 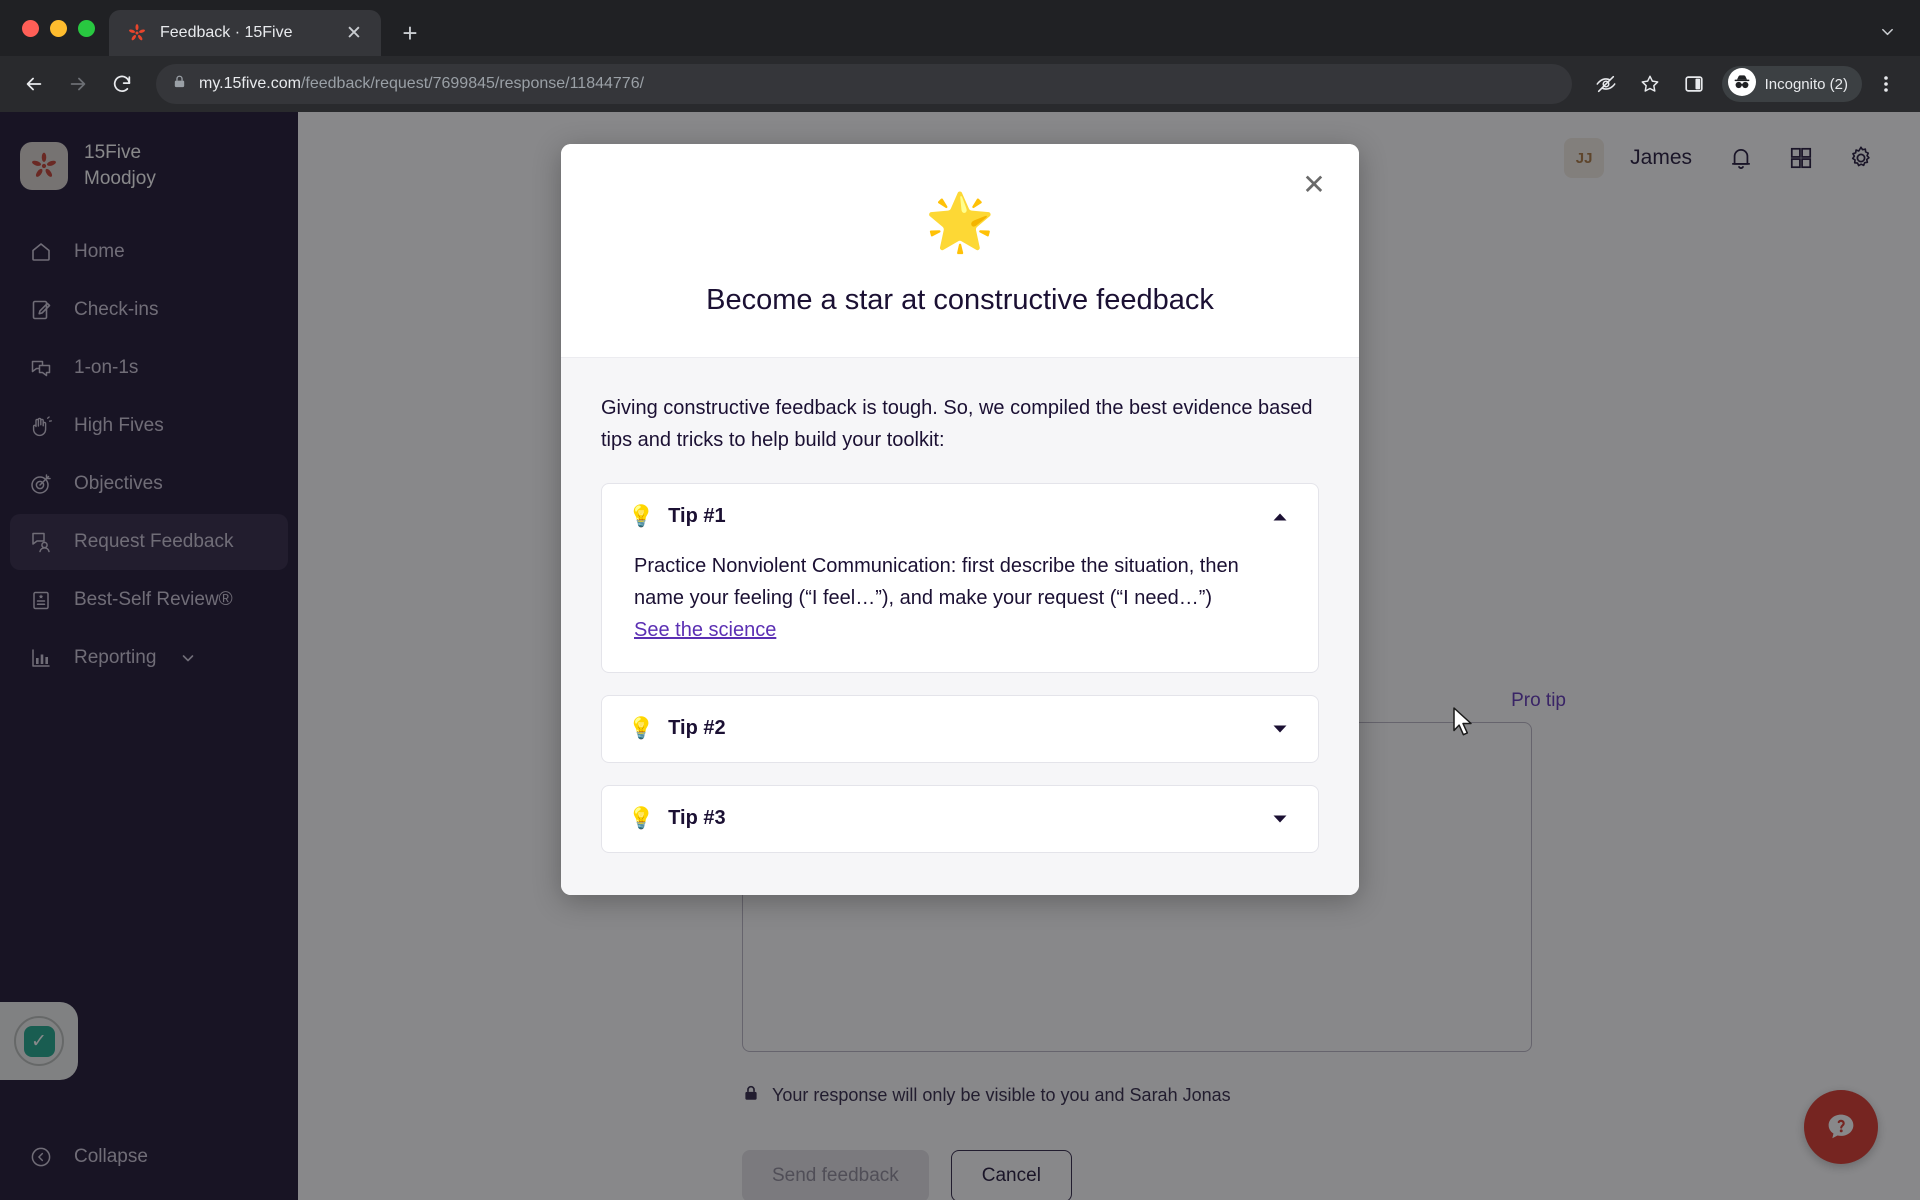 What do you see at coordinates (34, 84) in the screenshot?
I see `back-arrow-icon` at bounding box center [34, 84].